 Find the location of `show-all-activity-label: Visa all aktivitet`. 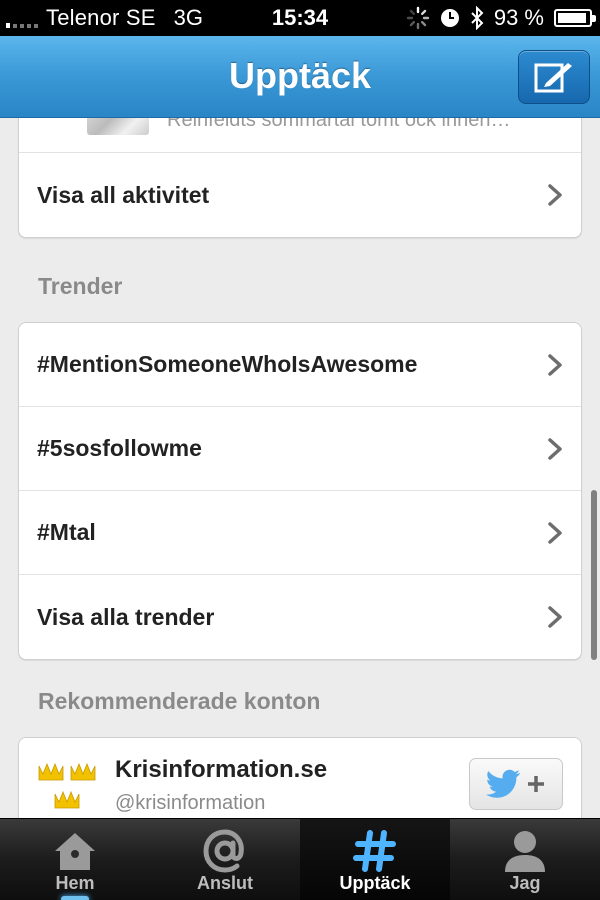

show-all-activity-label: Visa all aktivitet is located at coordinates (123, 194).